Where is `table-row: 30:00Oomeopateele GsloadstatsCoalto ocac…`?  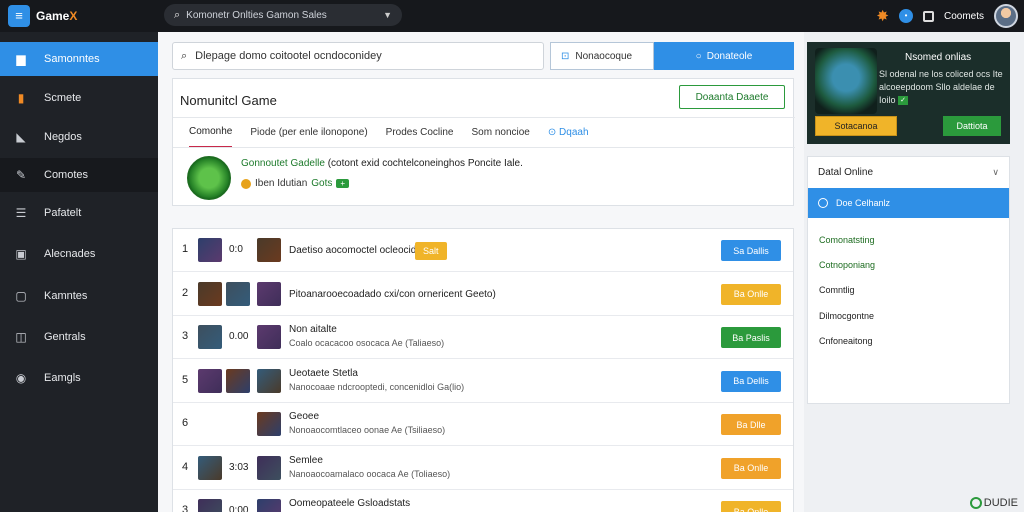
table-row: 30:00Oomeopateele GsloadstatsCoalto ocac… is located at coordinates (483, 501).